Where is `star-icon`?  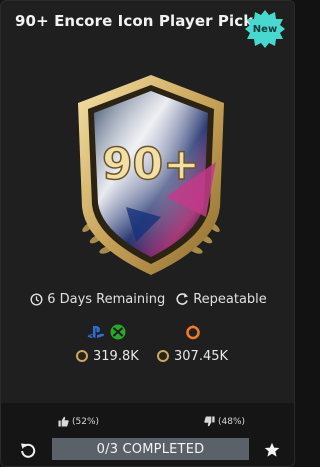
star-icon is located at coordinates (272, 450).